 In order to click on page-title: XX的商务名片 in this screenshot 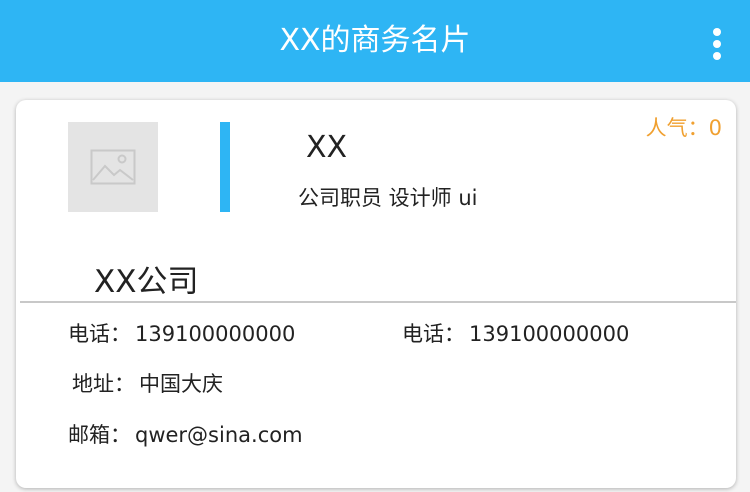, I will do `click(375, 40)`.